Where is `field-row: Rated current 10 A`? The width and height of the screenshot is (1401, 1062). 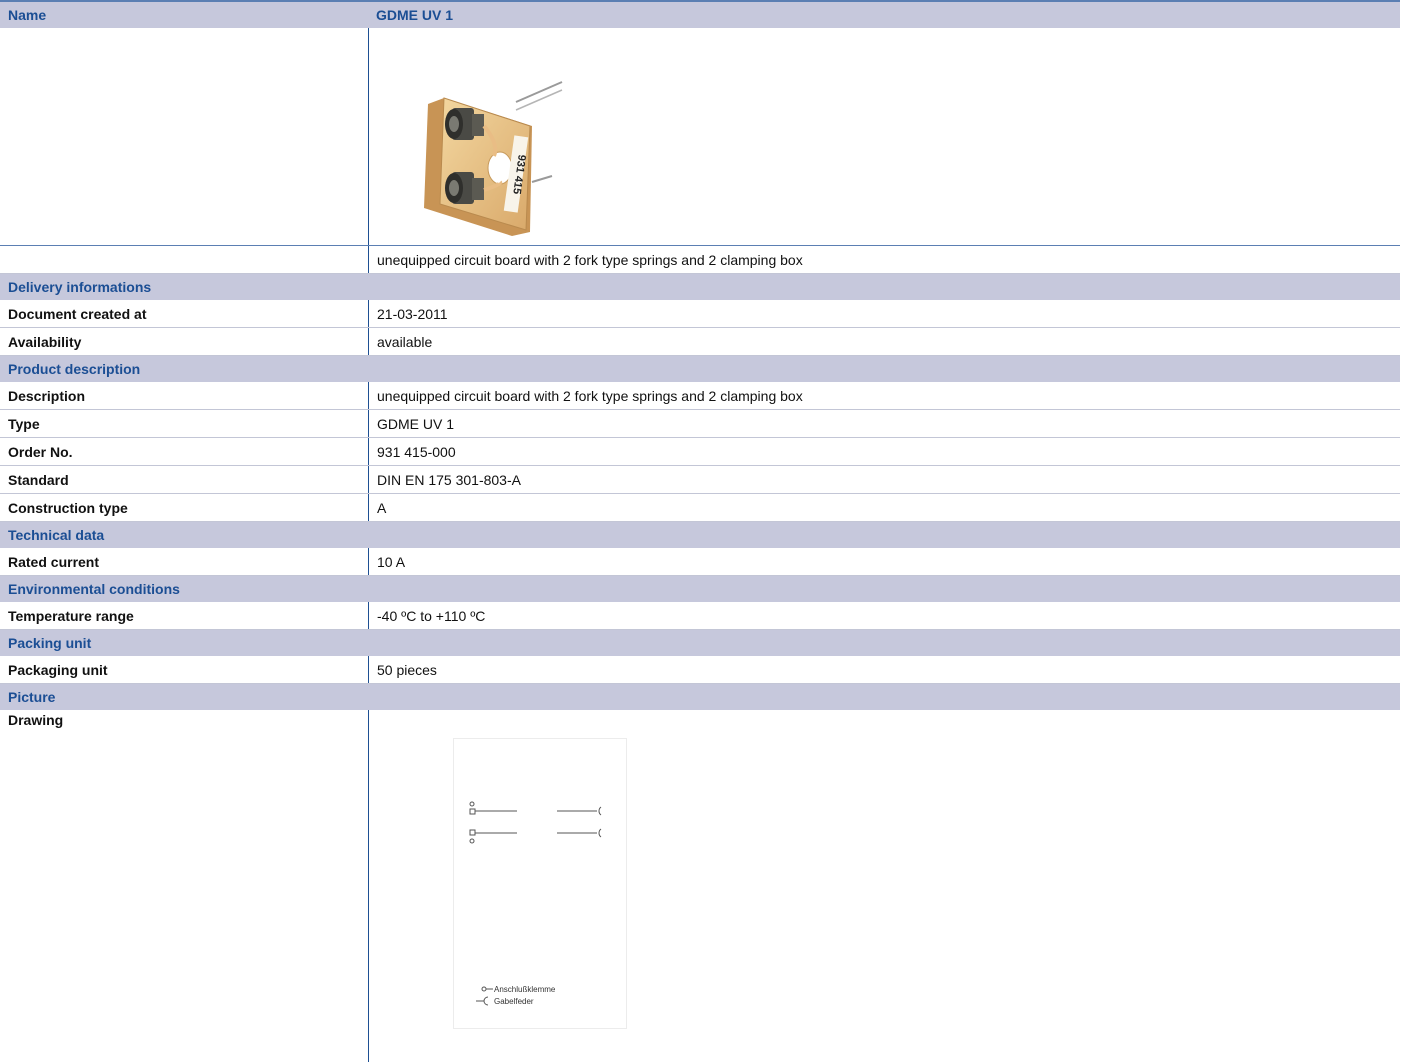
field-row: Rated current 10 A is located at coordinates (700, 562).